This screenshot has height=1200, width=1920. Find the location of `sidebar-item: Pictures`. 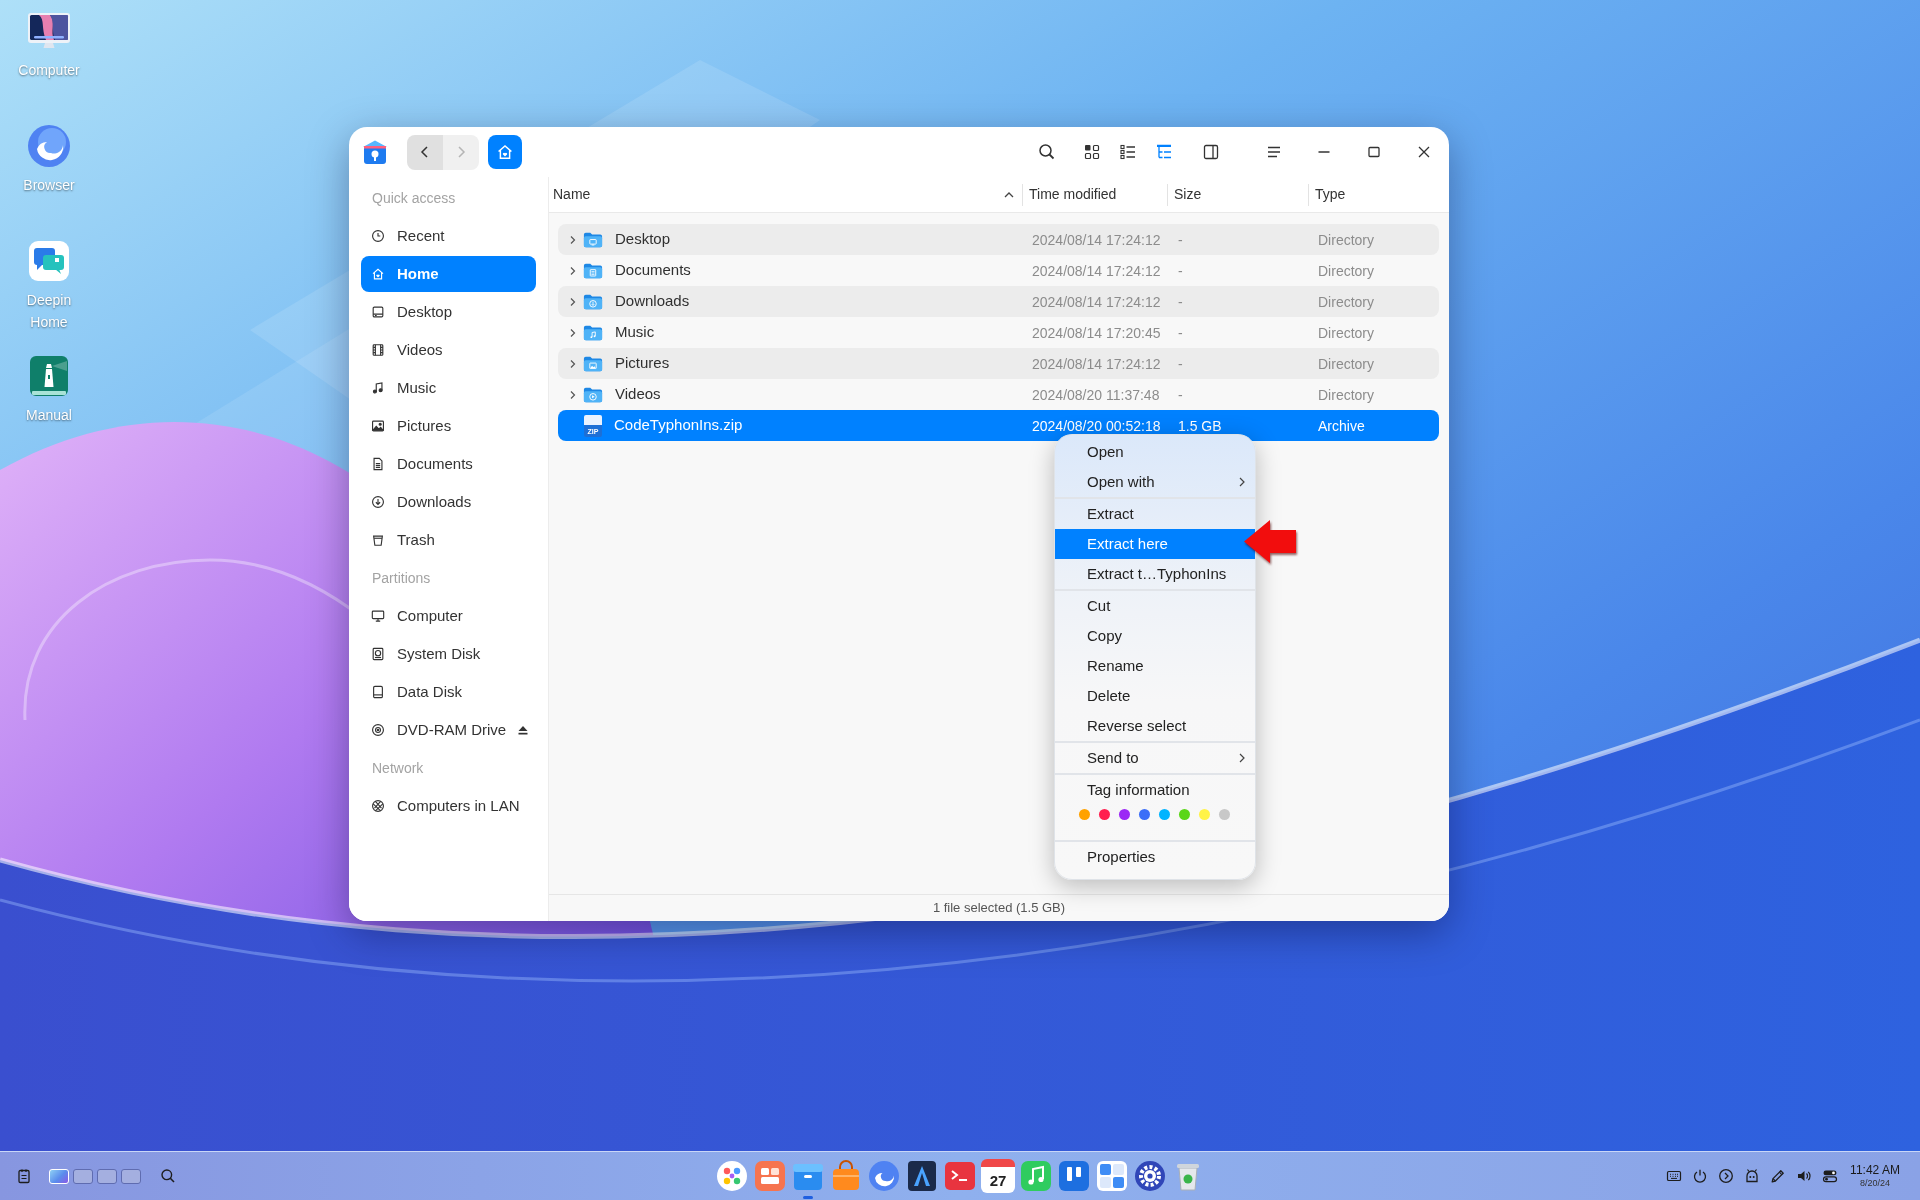

sidebar-item: Pictures is located at coordinates (448, 426).